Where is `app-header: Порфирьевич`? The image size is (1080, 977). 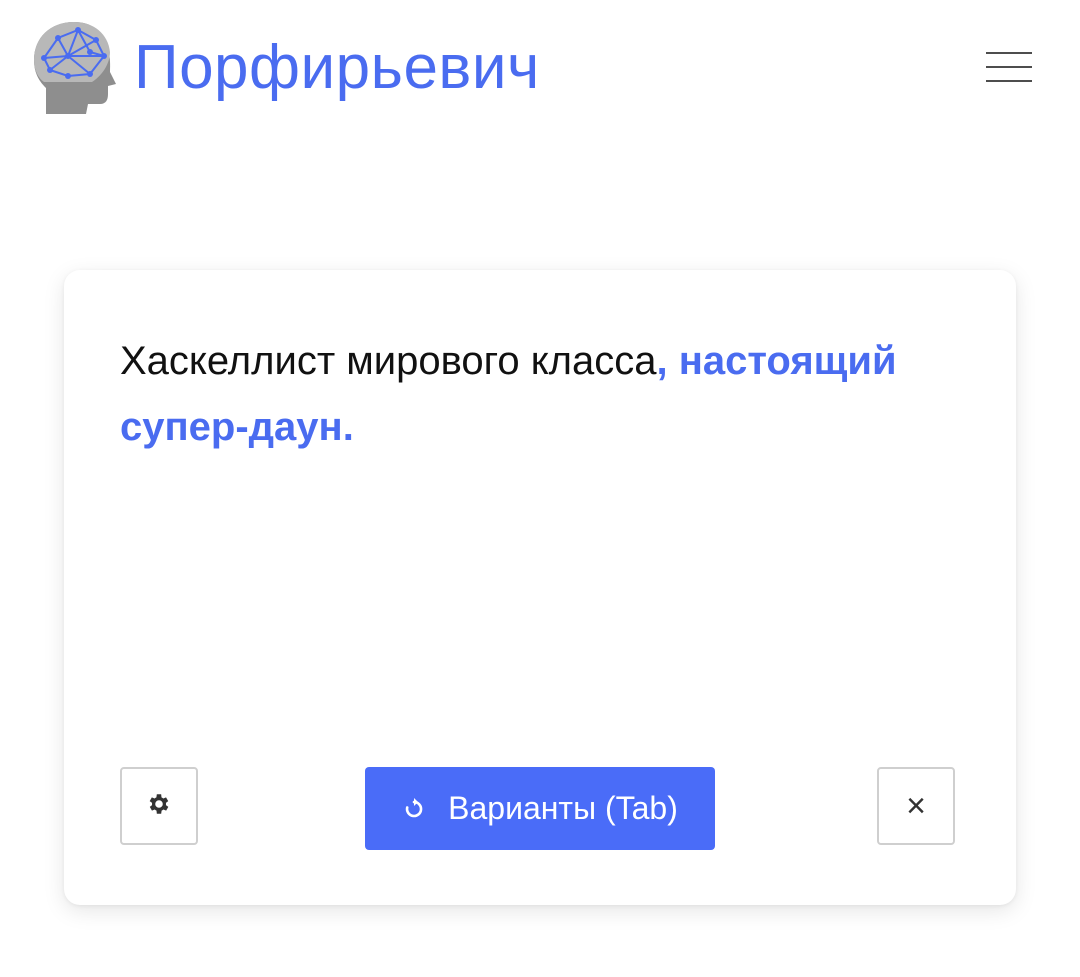
app-header: Порфирьевич is located at coordinates (540, 70).